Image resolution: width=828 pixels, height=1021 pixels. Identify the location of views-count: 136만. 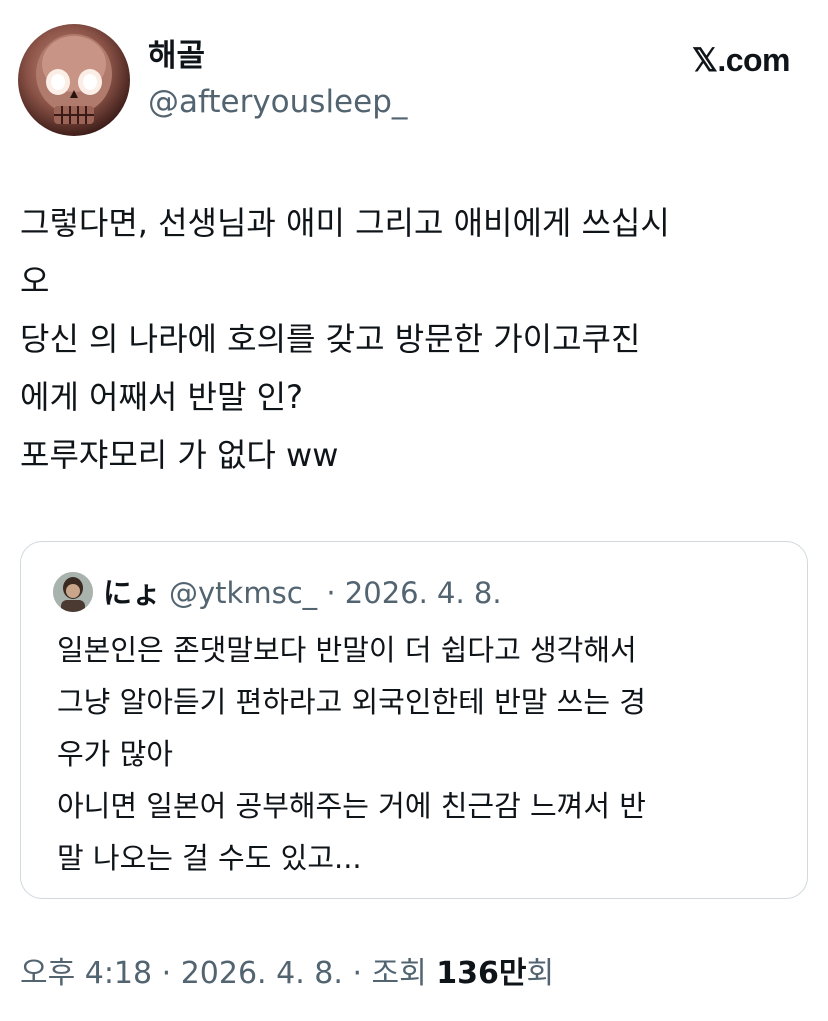
(481, 973).